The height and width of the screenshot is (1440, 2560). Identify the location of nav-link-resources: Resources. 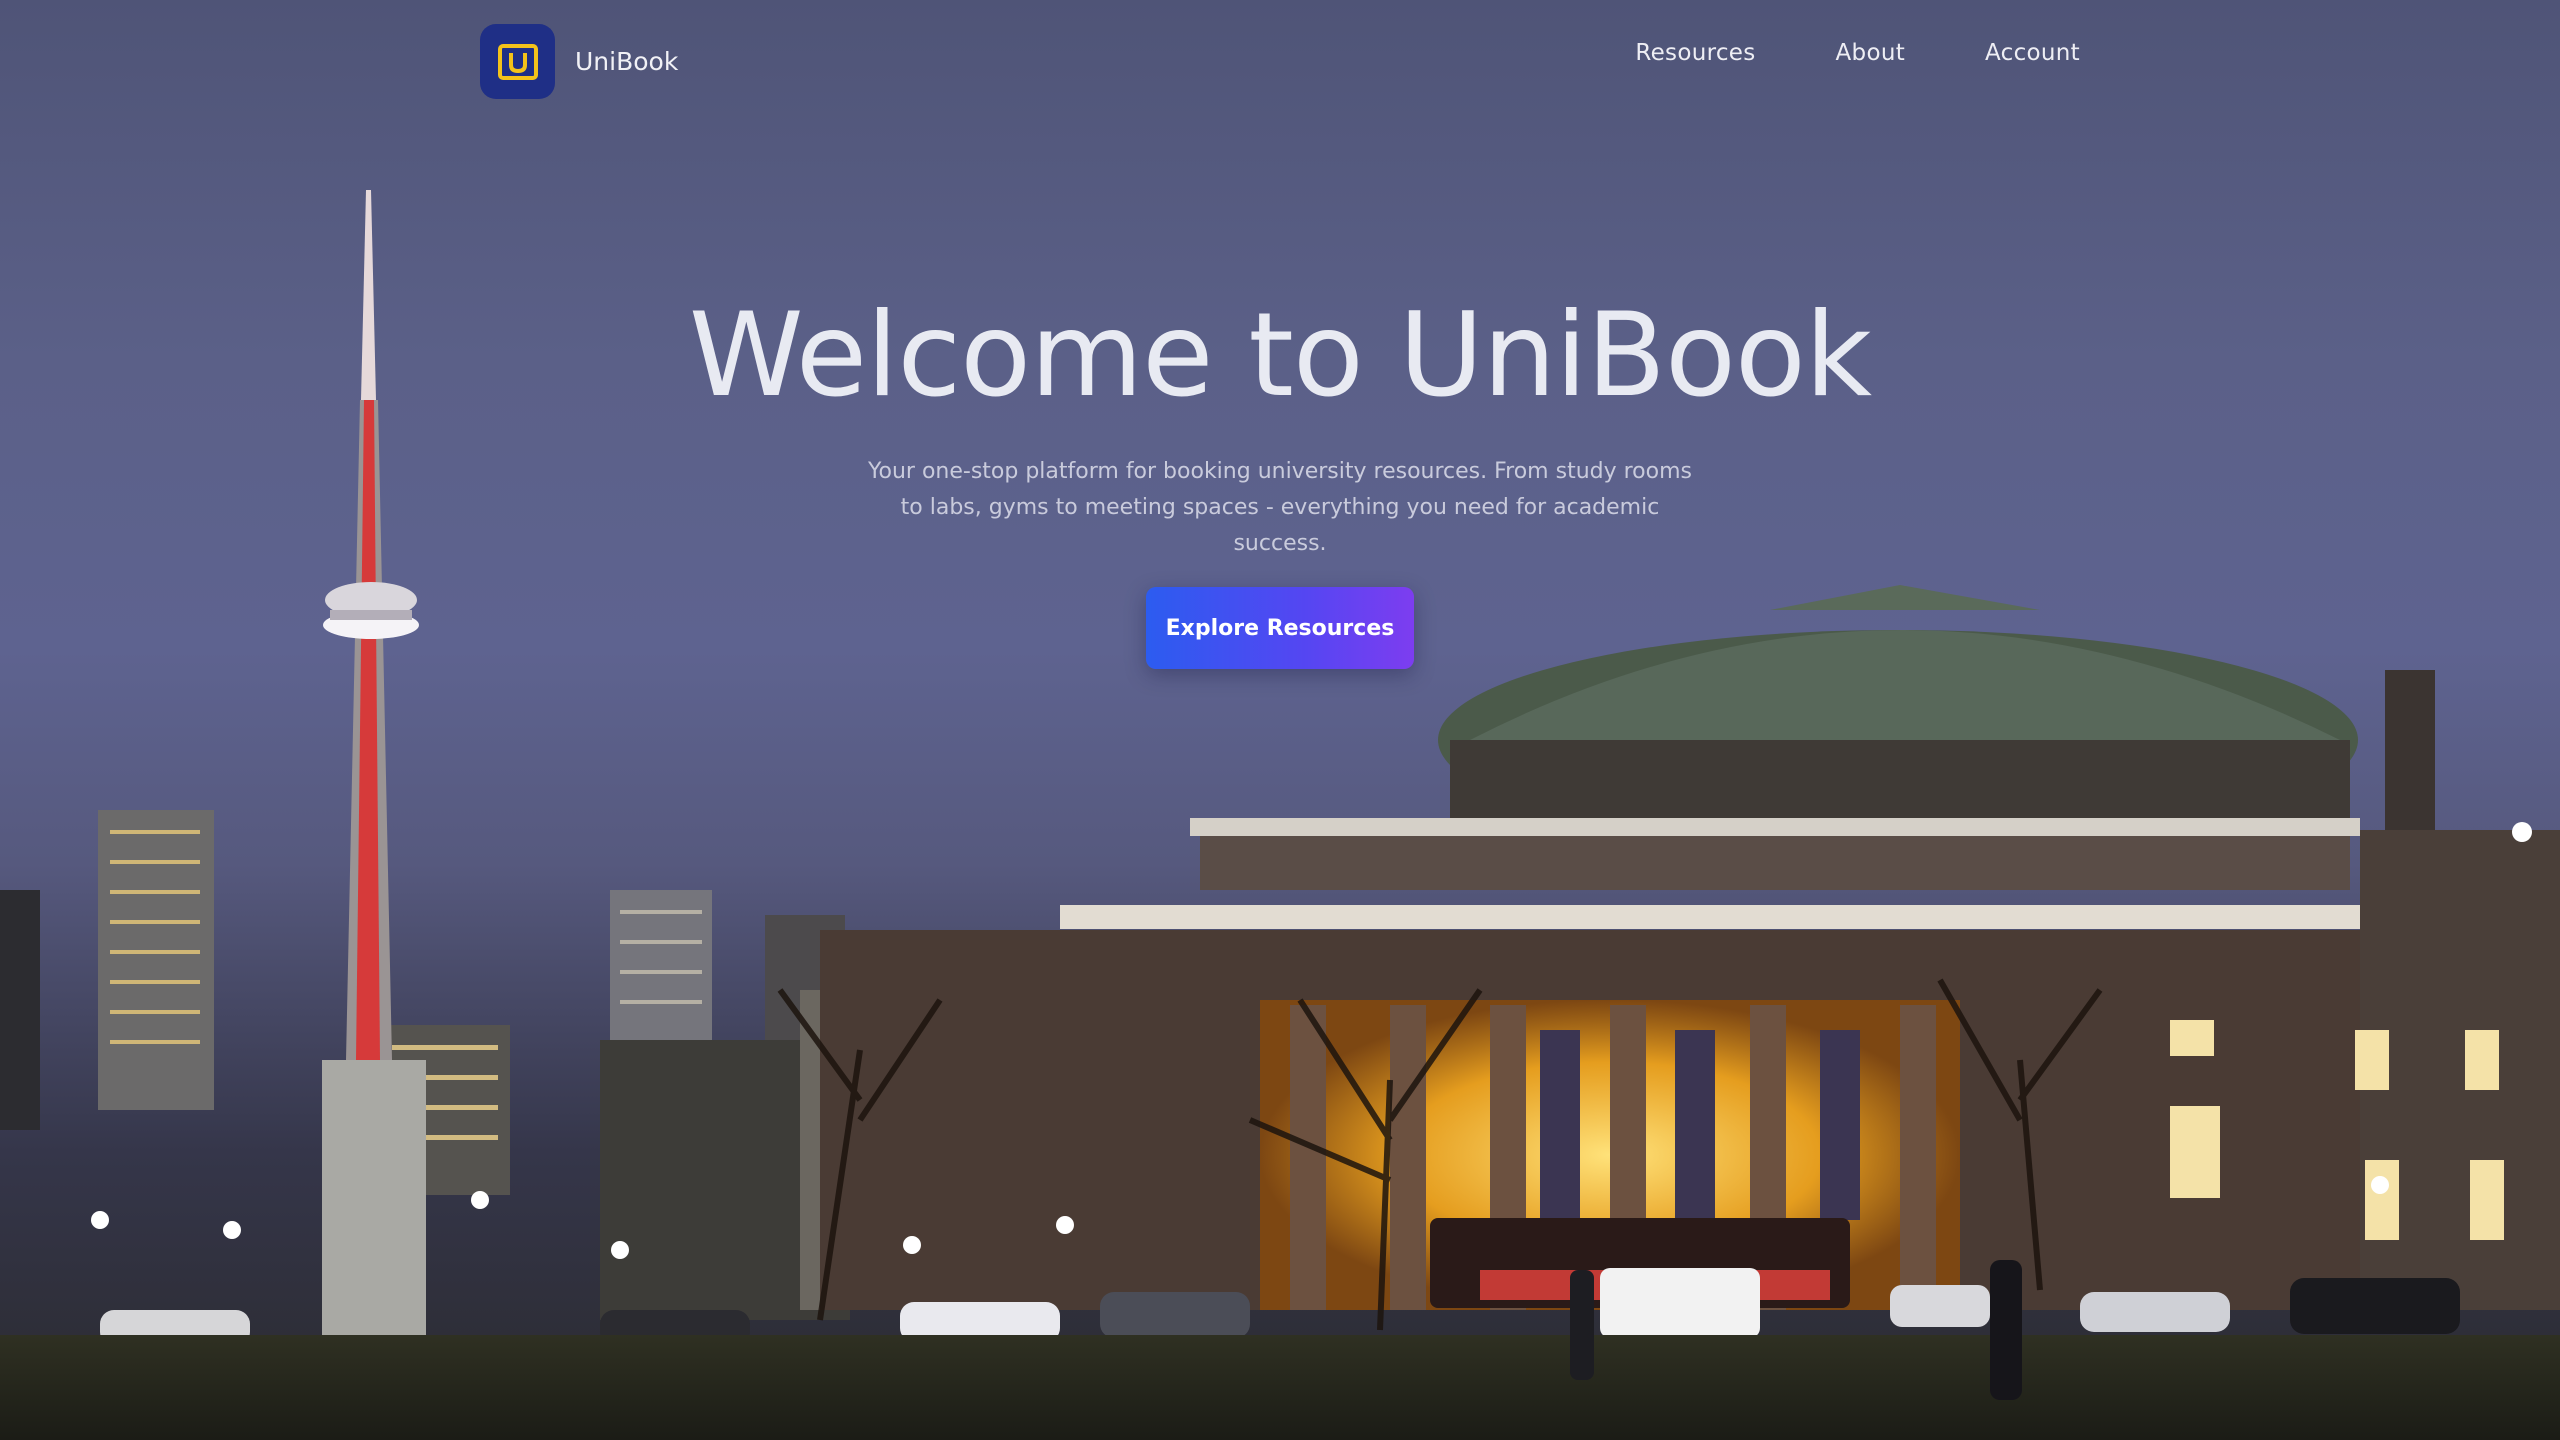
(1695, 53).